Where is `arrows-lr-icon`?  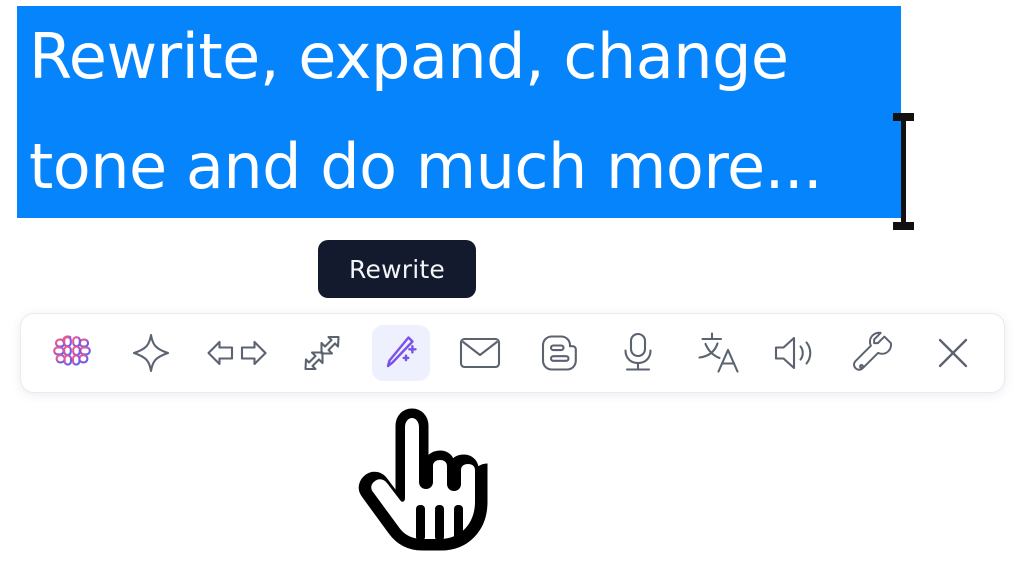
arrows-lr-icon is located at coordinates (237, 353).